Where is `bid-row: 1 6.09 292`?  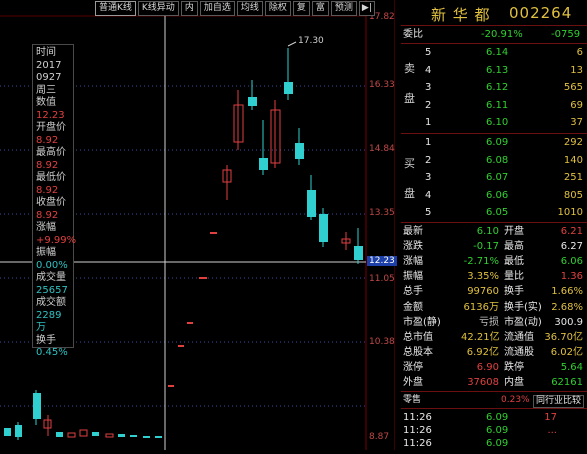
bid-row: 1 6.09 292 is located at coordinates (494, 142).